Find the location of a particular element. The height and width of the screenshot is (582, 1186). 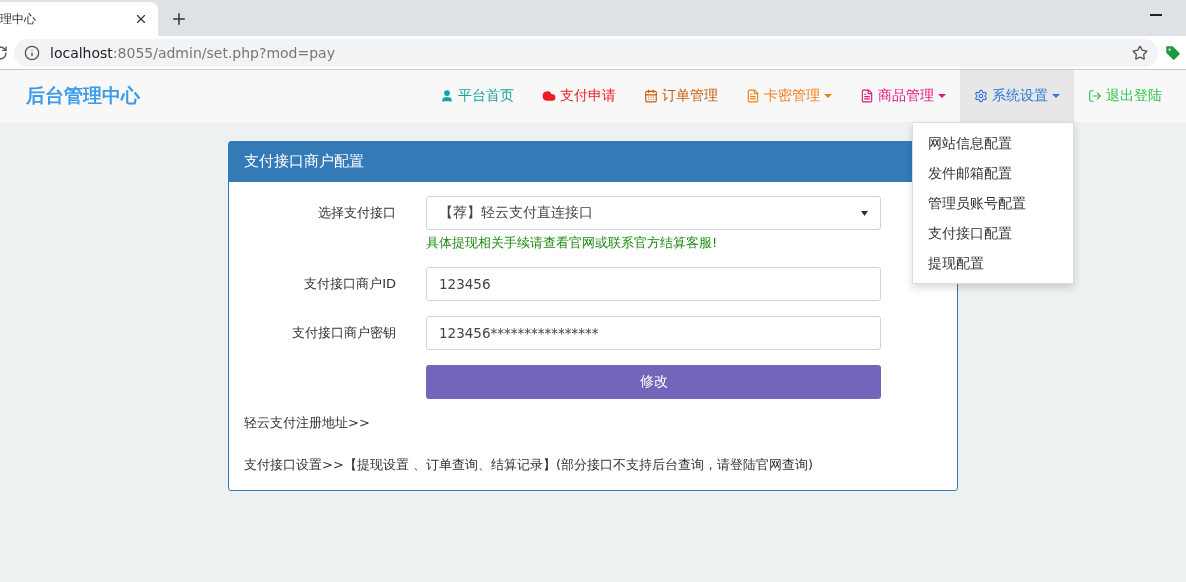

menu-item: 管理员账号配置 is located at coordinates (993, 203).